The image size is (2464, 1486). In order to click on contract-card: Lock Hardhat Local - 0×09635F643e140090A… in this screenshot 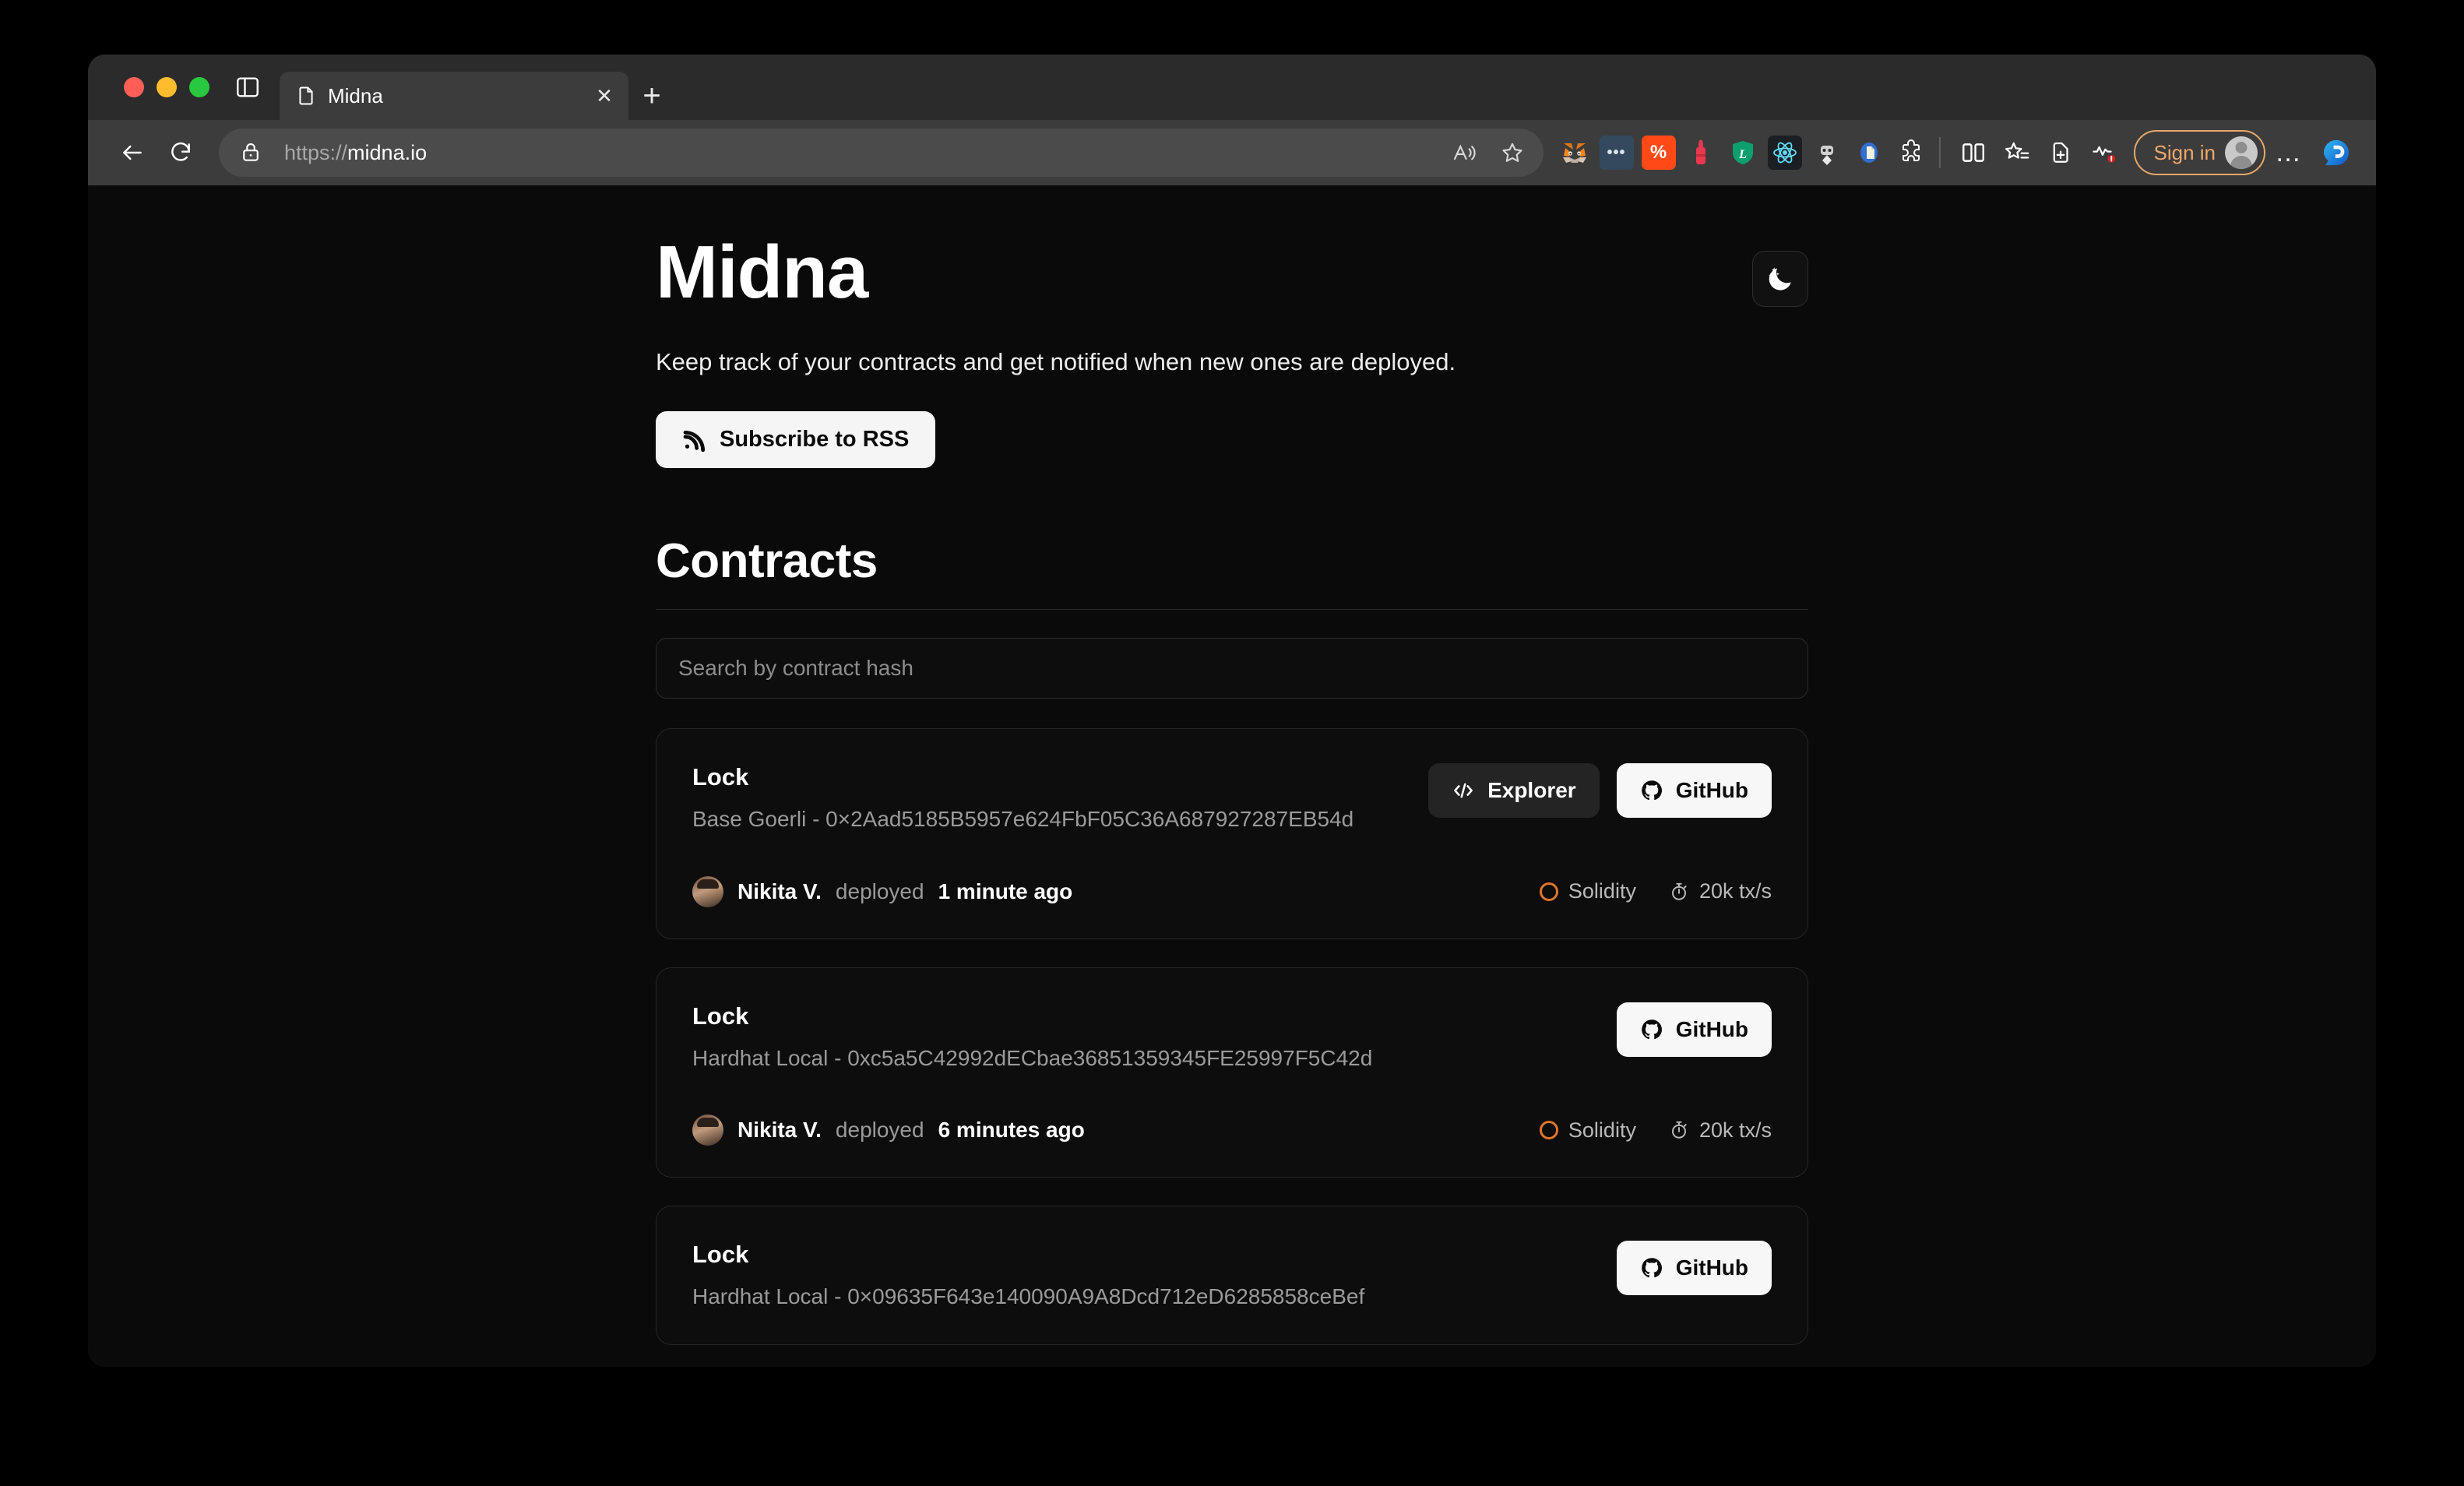, I will do `click(1232, 1275)`.